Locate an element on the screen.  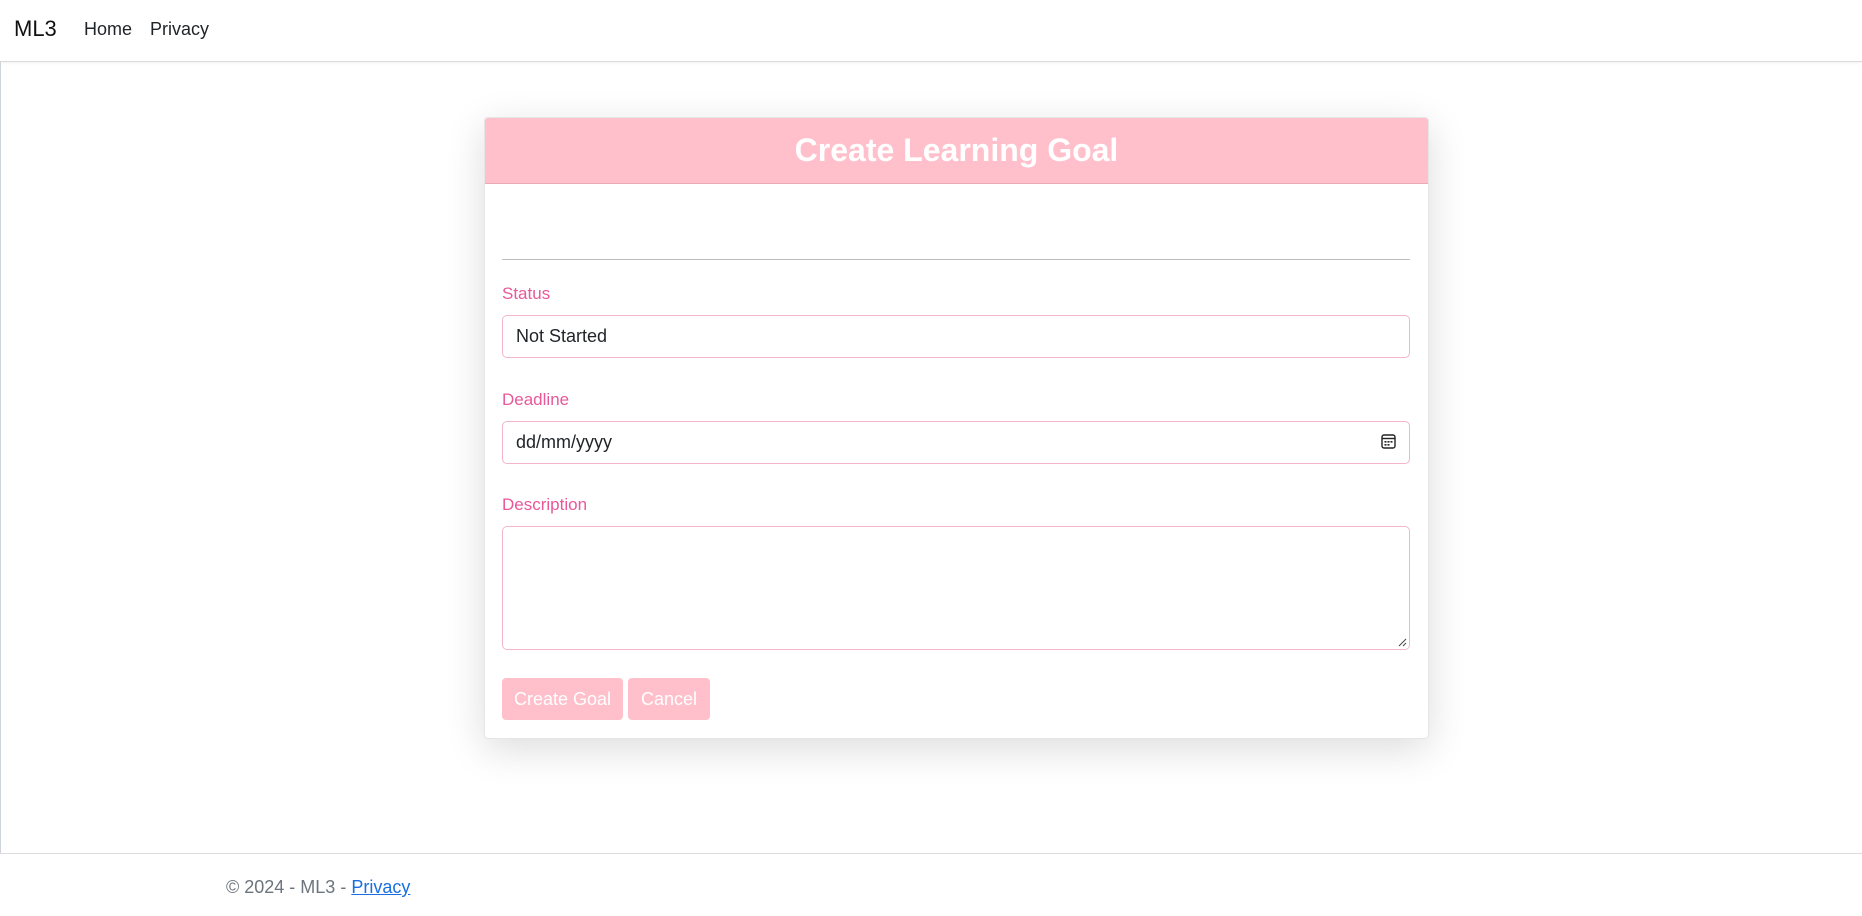
card-header: Create Learning Goal is located at coordinates (956, 151).